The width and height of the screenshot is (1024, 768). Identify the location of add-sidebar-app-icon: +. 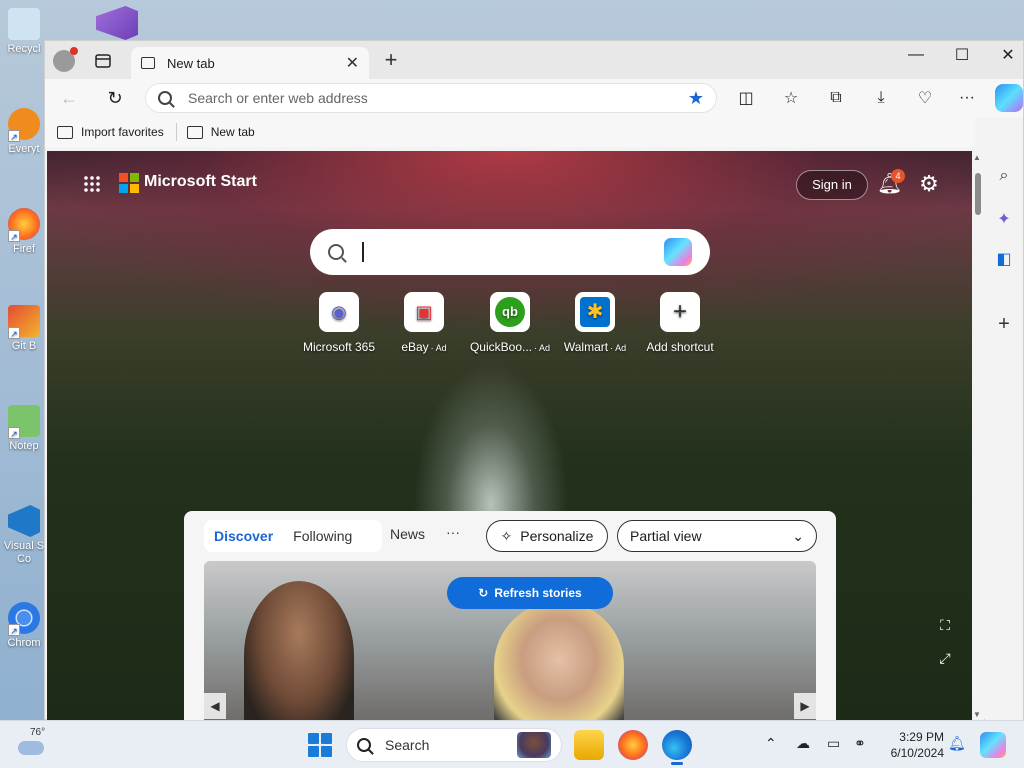
(1004, 324).